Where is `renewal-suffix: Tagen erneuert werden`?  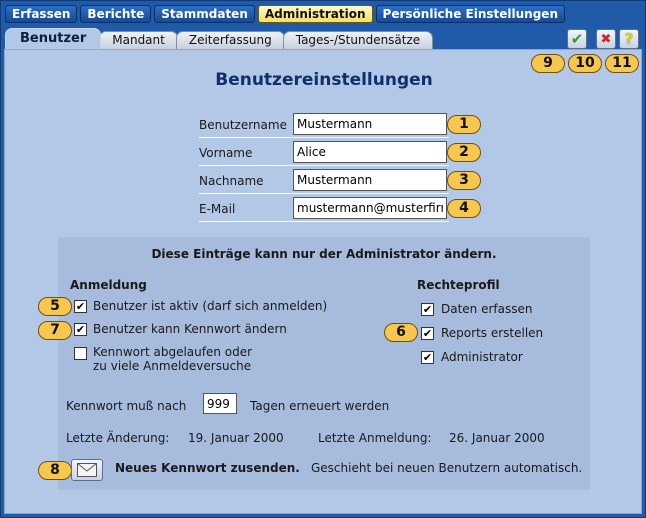 renewal-suffix: Tagen erneuert werden is located at coordinates (320, 406).